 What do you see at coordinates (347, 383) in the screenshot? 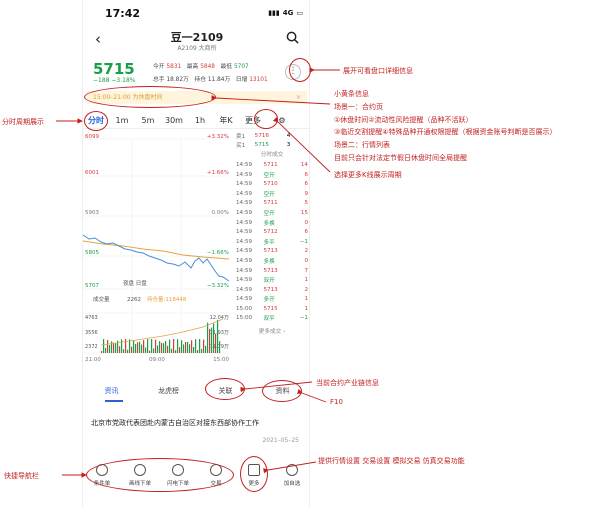
I see `annotation-chain: 当前合约产业链信息` at bounding box center [347, 383].